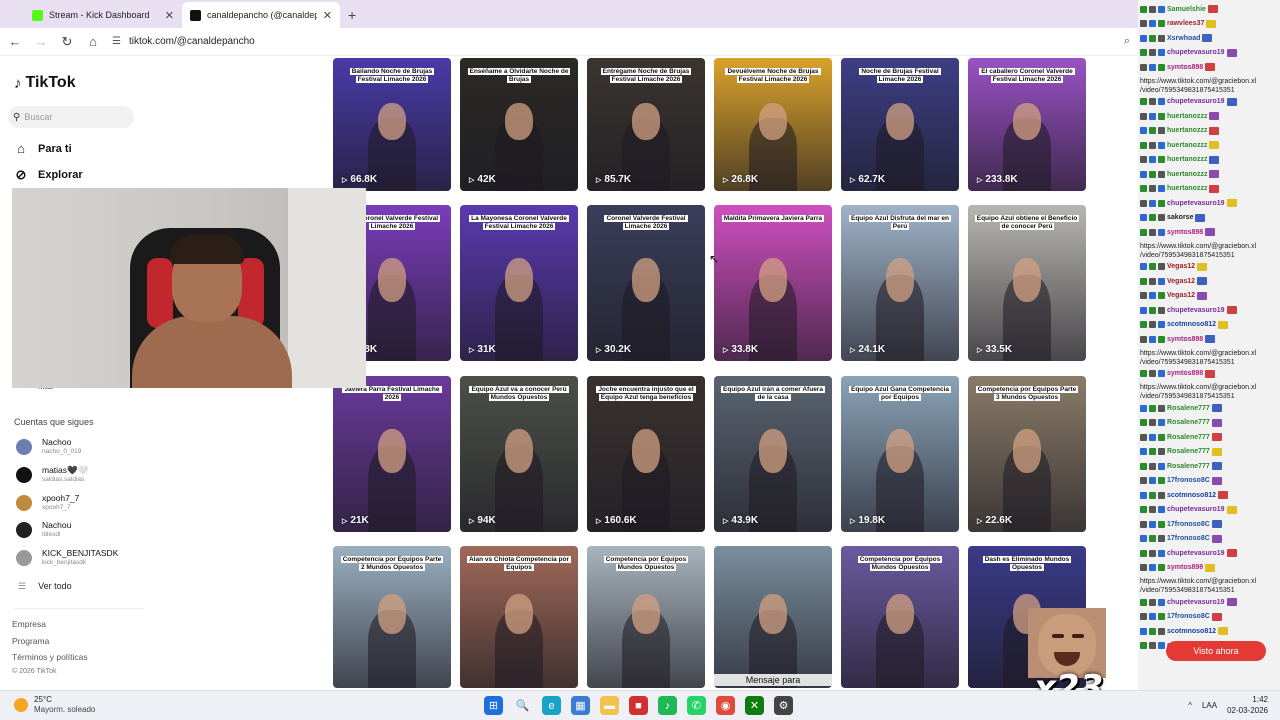  What do you see at coordinates (93, 41) in the screenshot?
I see `home-icon: ⌂` at bounding box center [93, 41].